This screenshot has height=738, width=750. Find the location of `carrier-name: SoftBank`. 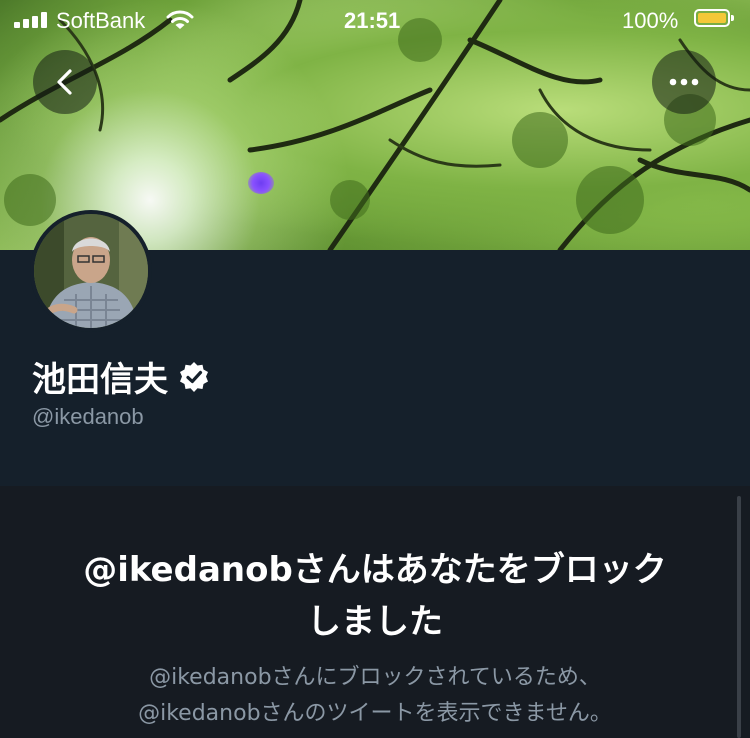

carrier-name: SoftBank is located at coordinates (101, 20).